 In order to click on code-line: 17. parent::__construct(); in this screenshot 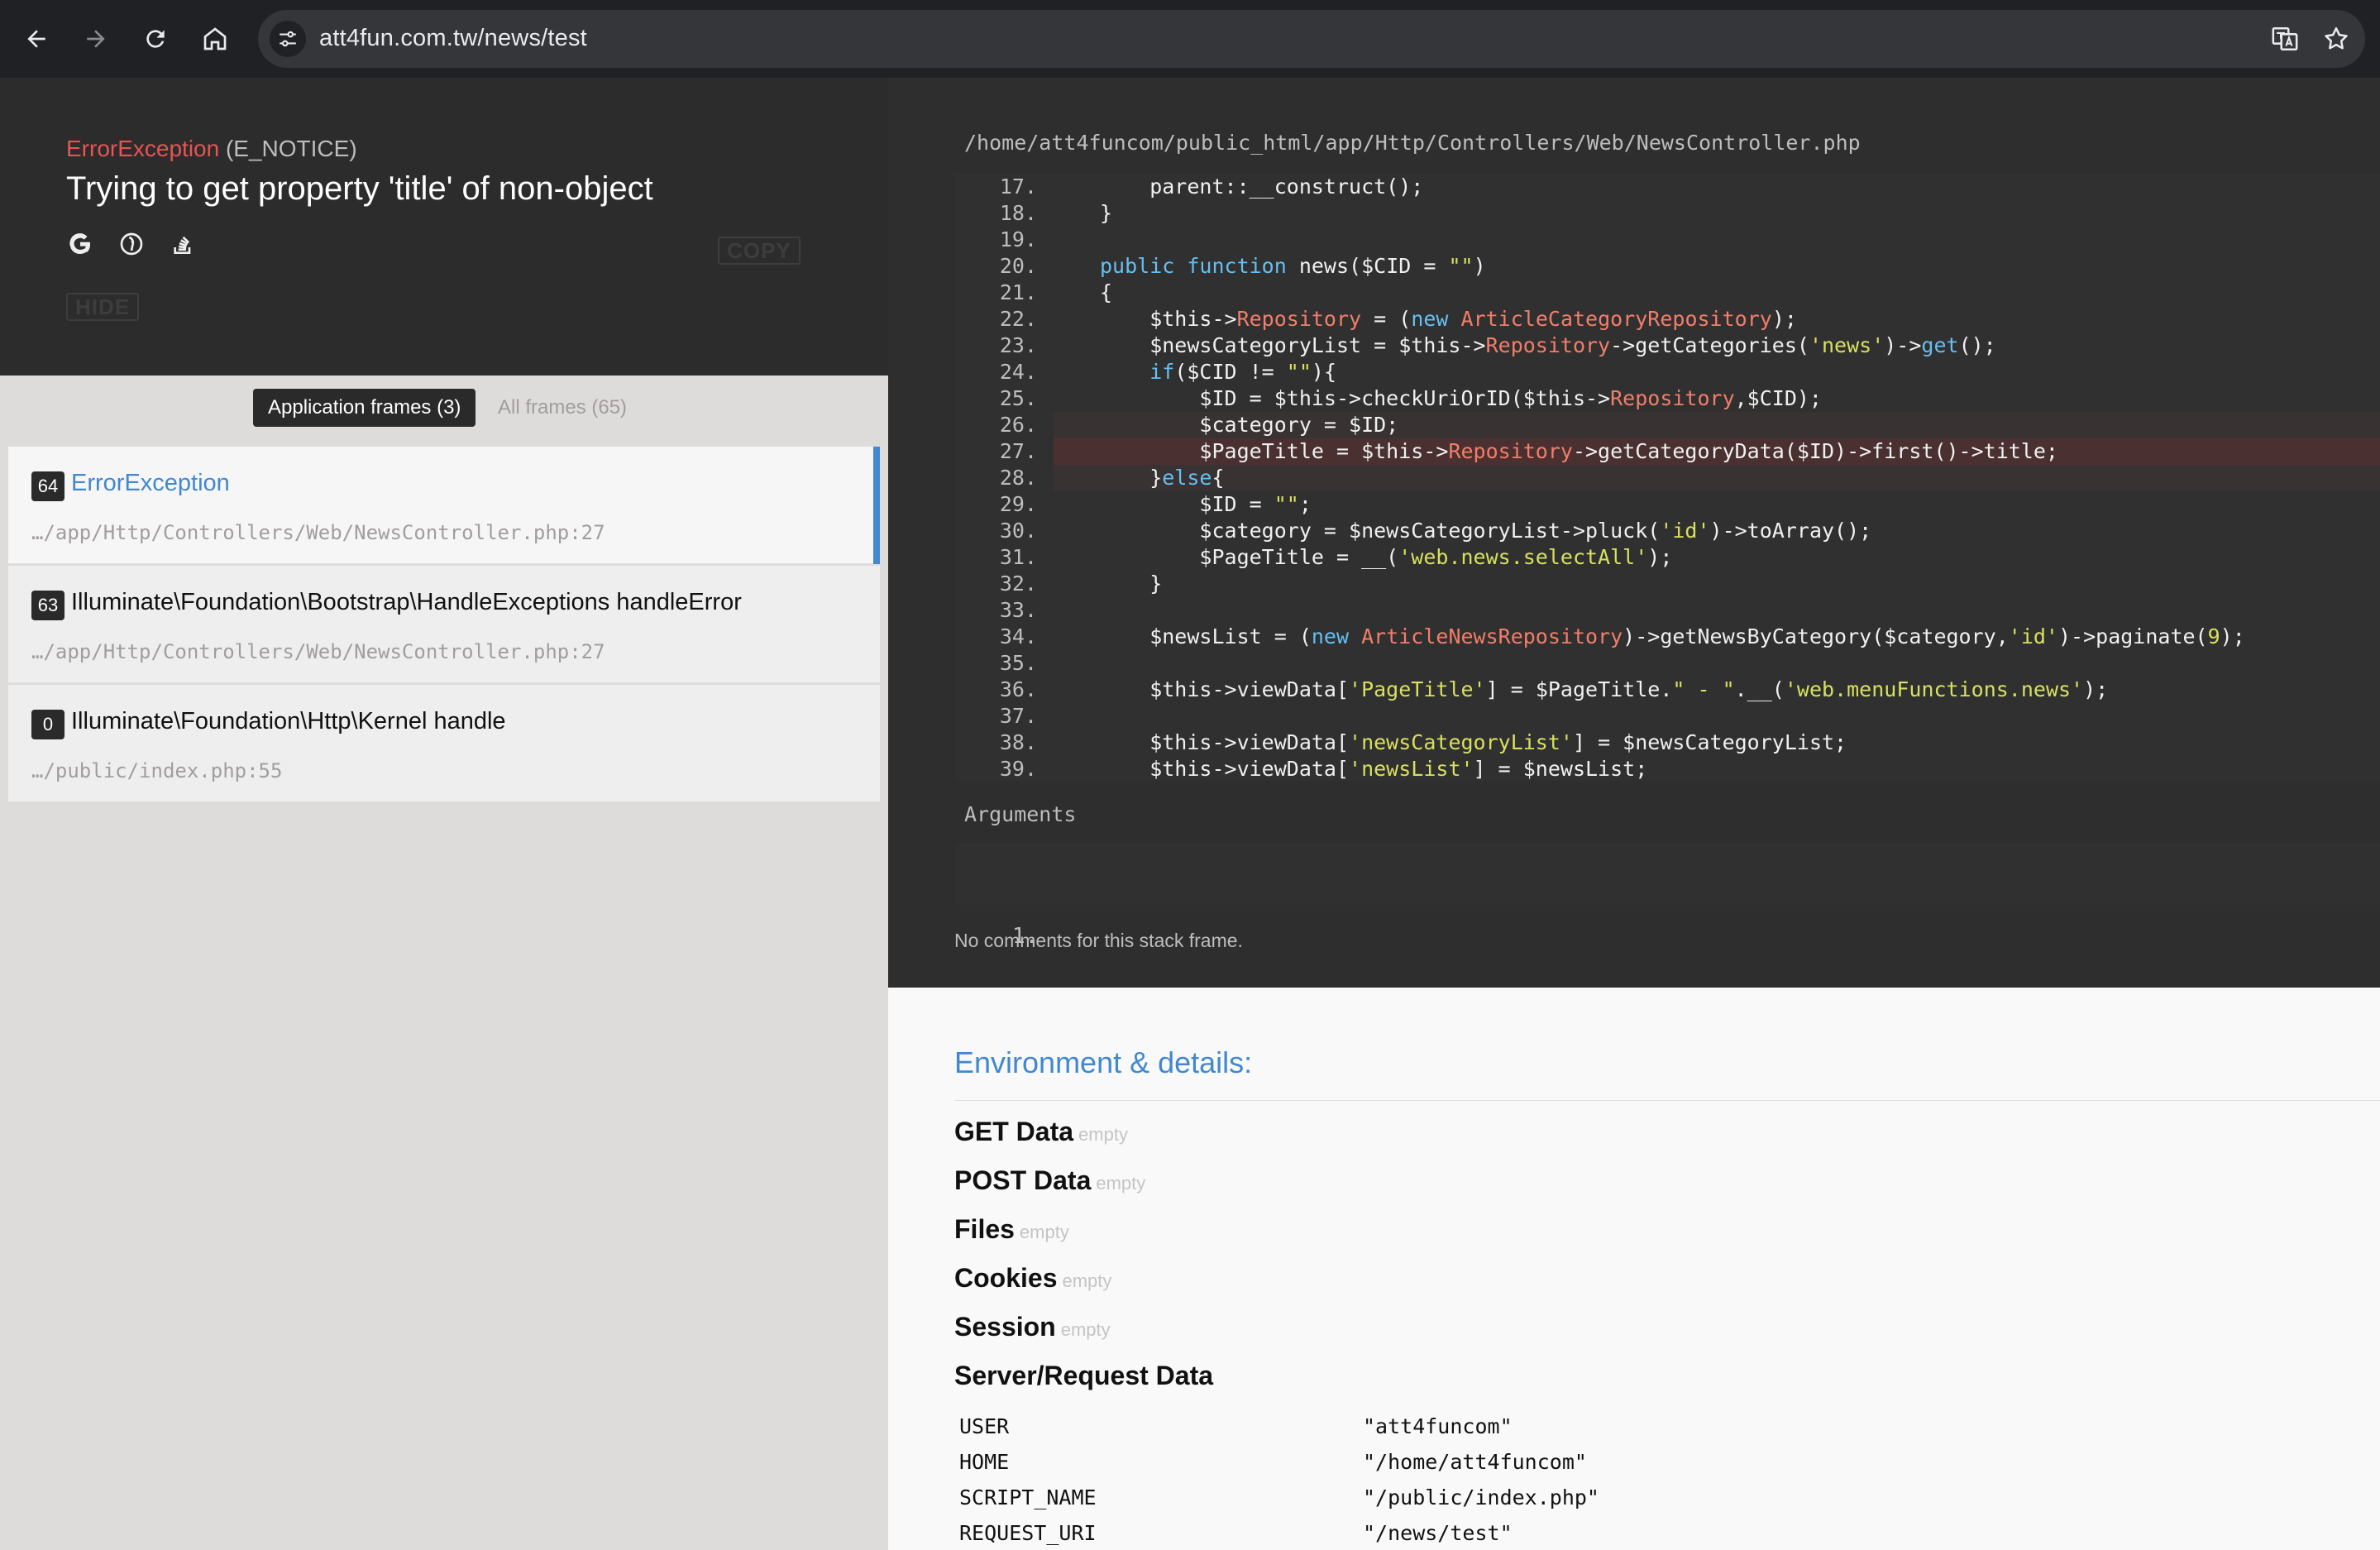, I will do `click(1211, 187)`.